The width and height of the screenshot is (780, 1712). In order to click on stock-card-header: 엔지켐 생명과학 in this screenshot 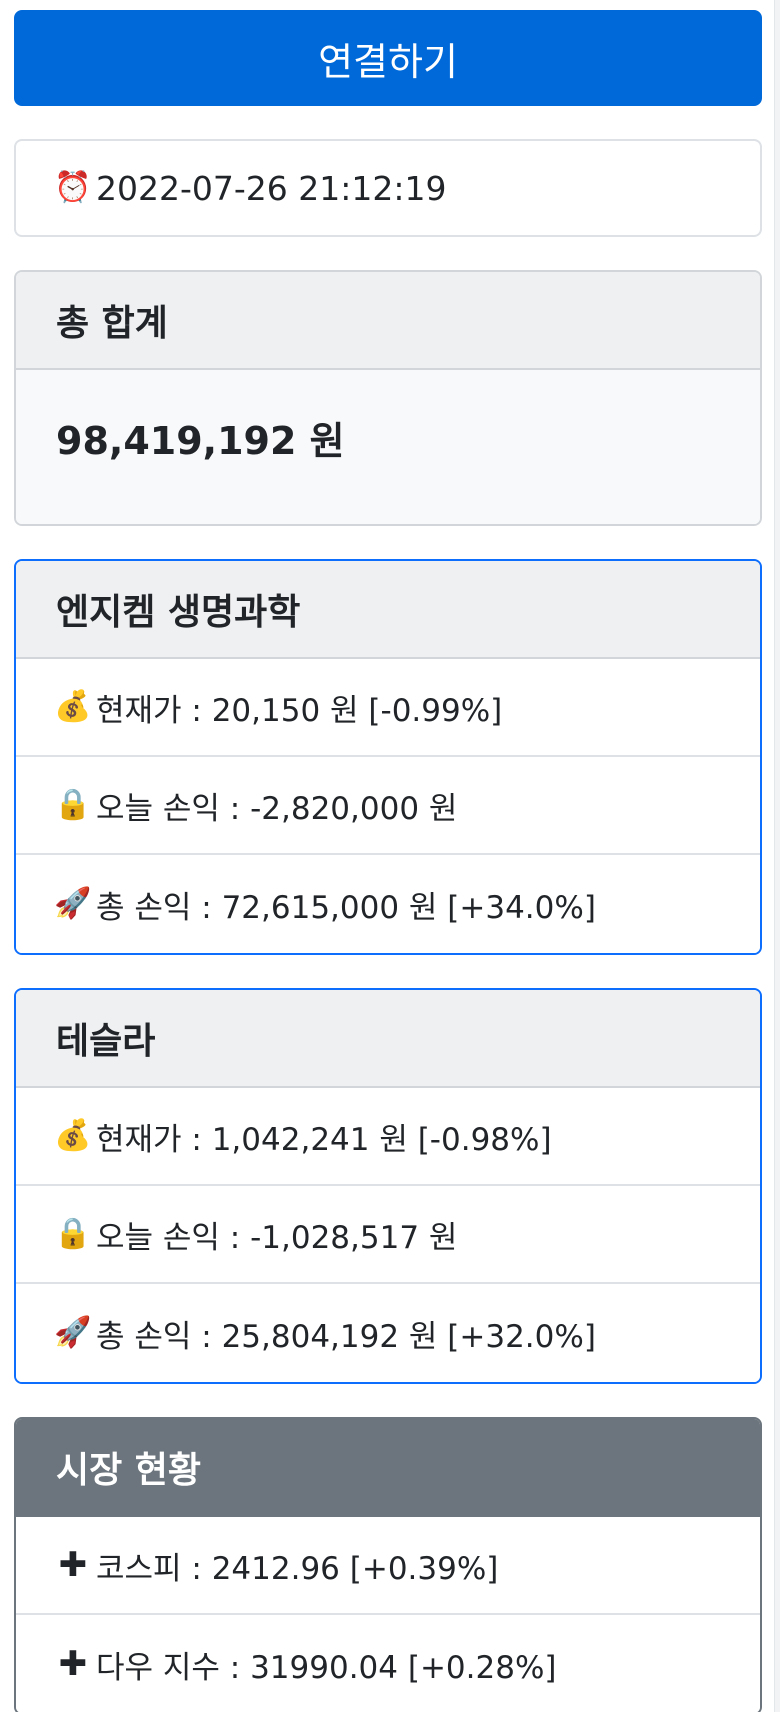, I will do `click(388, 610)`.